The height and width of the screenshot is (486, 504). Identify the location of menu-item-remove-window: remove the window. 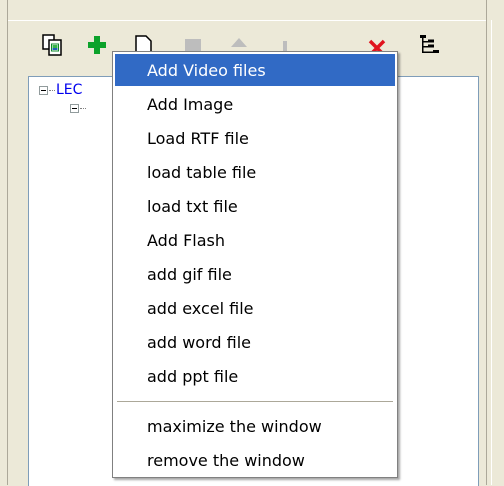
(255, 460).